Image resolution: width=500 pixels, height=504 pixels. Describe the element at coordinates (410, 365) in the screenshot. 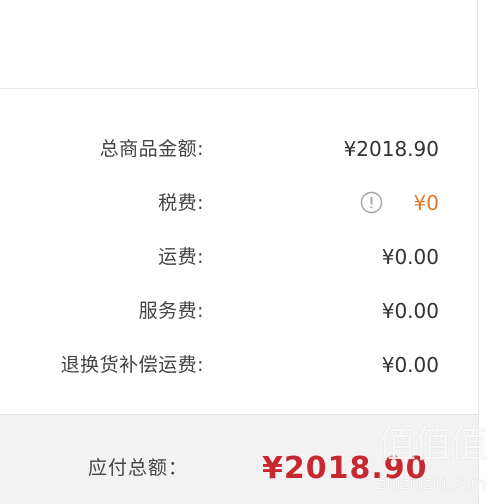

I see `return-shipping-value: ¥0.00` at that location.